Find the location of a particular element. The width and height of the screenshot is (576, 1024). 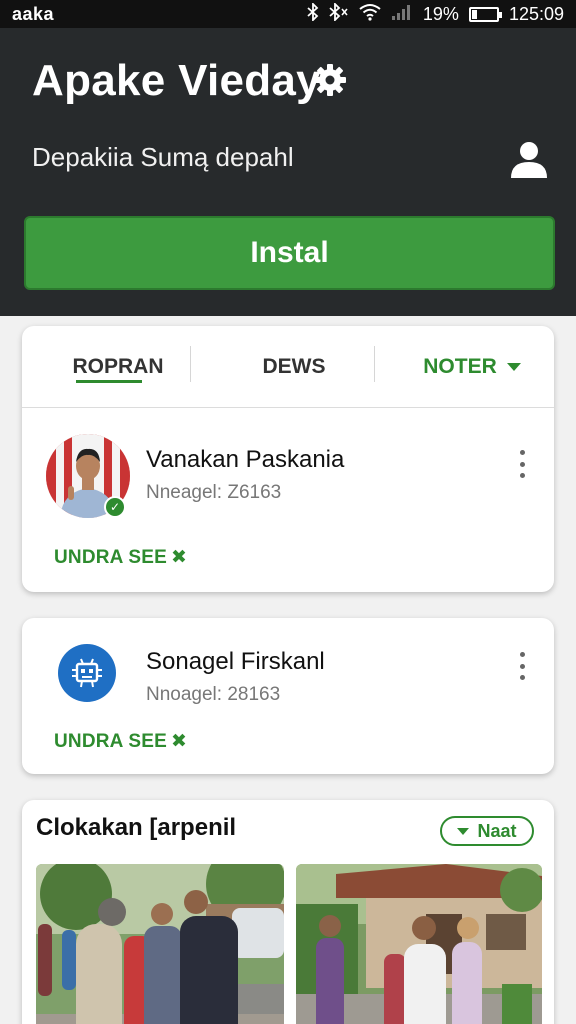

tab-dews: DEWS is located at coordinates (294, 367).